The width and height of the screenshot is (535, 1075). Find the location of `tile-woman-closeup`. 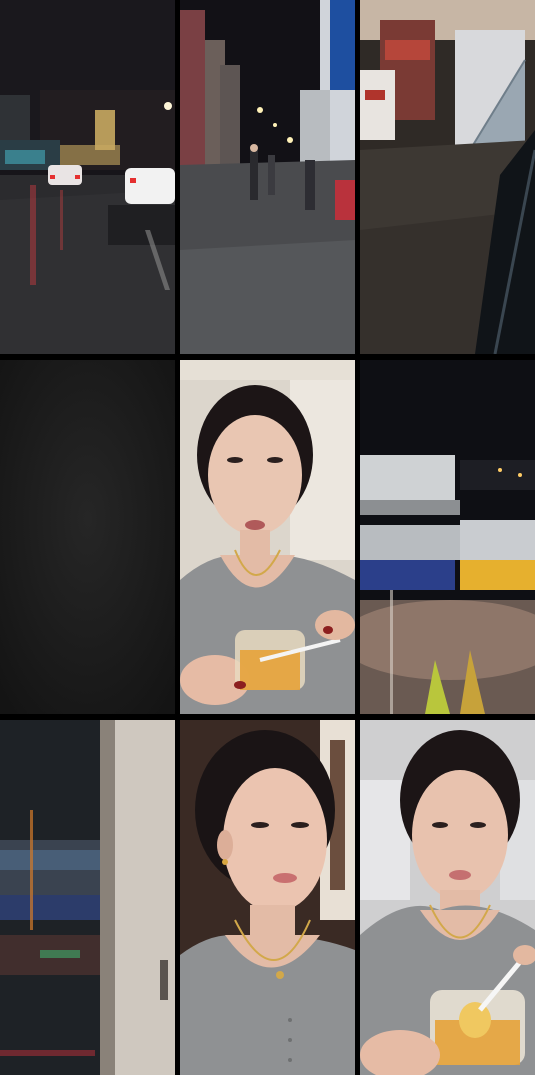

tile-woman-closeup is located at coordinates (267, 897).